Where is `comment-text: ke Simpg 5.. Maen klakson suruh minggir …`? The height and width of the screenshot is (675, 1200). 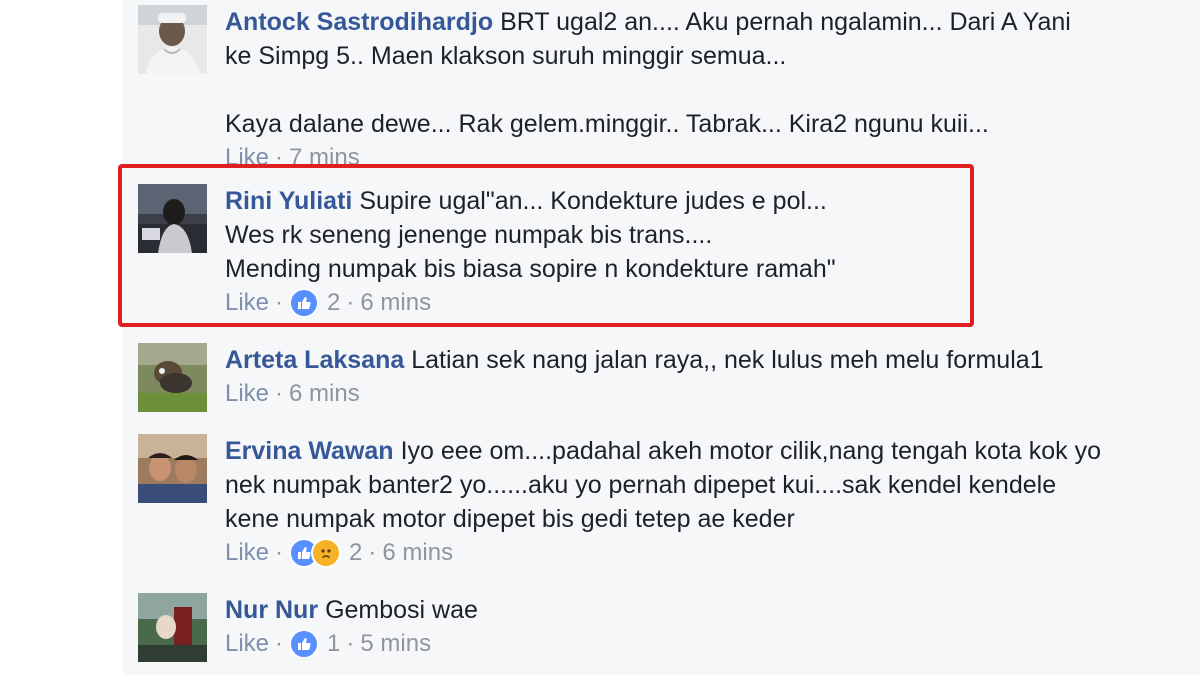
comment-text: ke Simpg 5.. Maen klakson suruh minggir … is located at coordinates (506, 56).